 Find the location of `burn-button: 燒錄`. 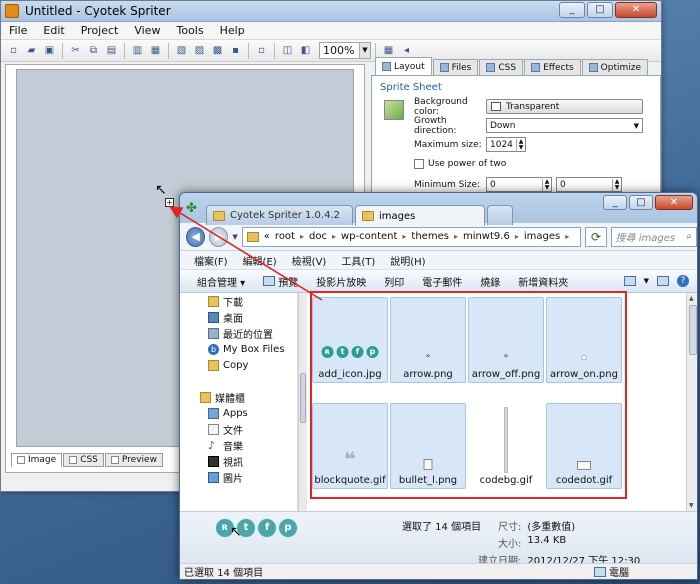

burn-button: 燒錄 is located at coordinates (490, 281).